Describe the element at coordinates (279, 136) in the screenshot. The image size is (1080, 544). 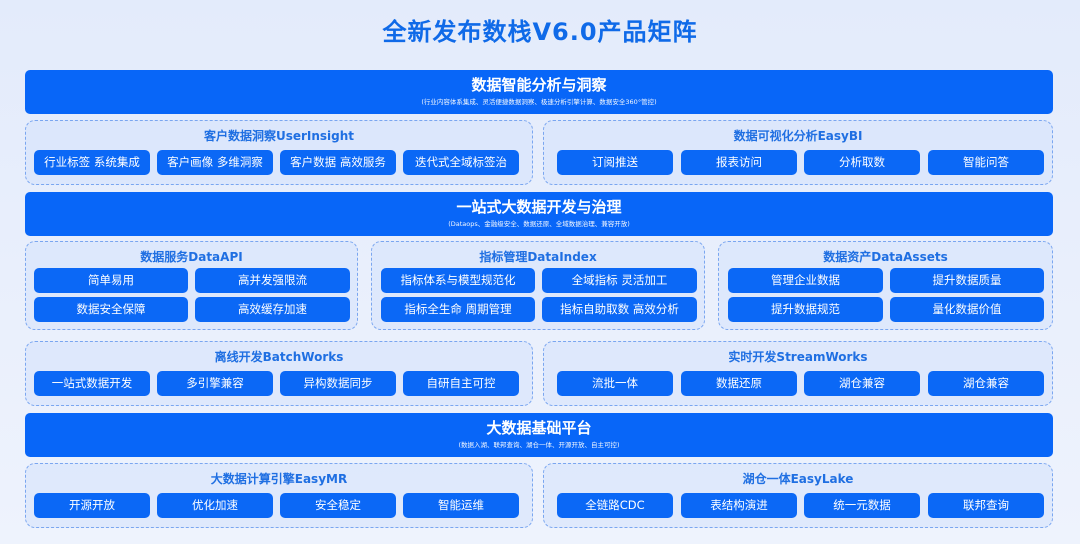
I see `group-title: 客户数据洞察UserInsight` at that location.